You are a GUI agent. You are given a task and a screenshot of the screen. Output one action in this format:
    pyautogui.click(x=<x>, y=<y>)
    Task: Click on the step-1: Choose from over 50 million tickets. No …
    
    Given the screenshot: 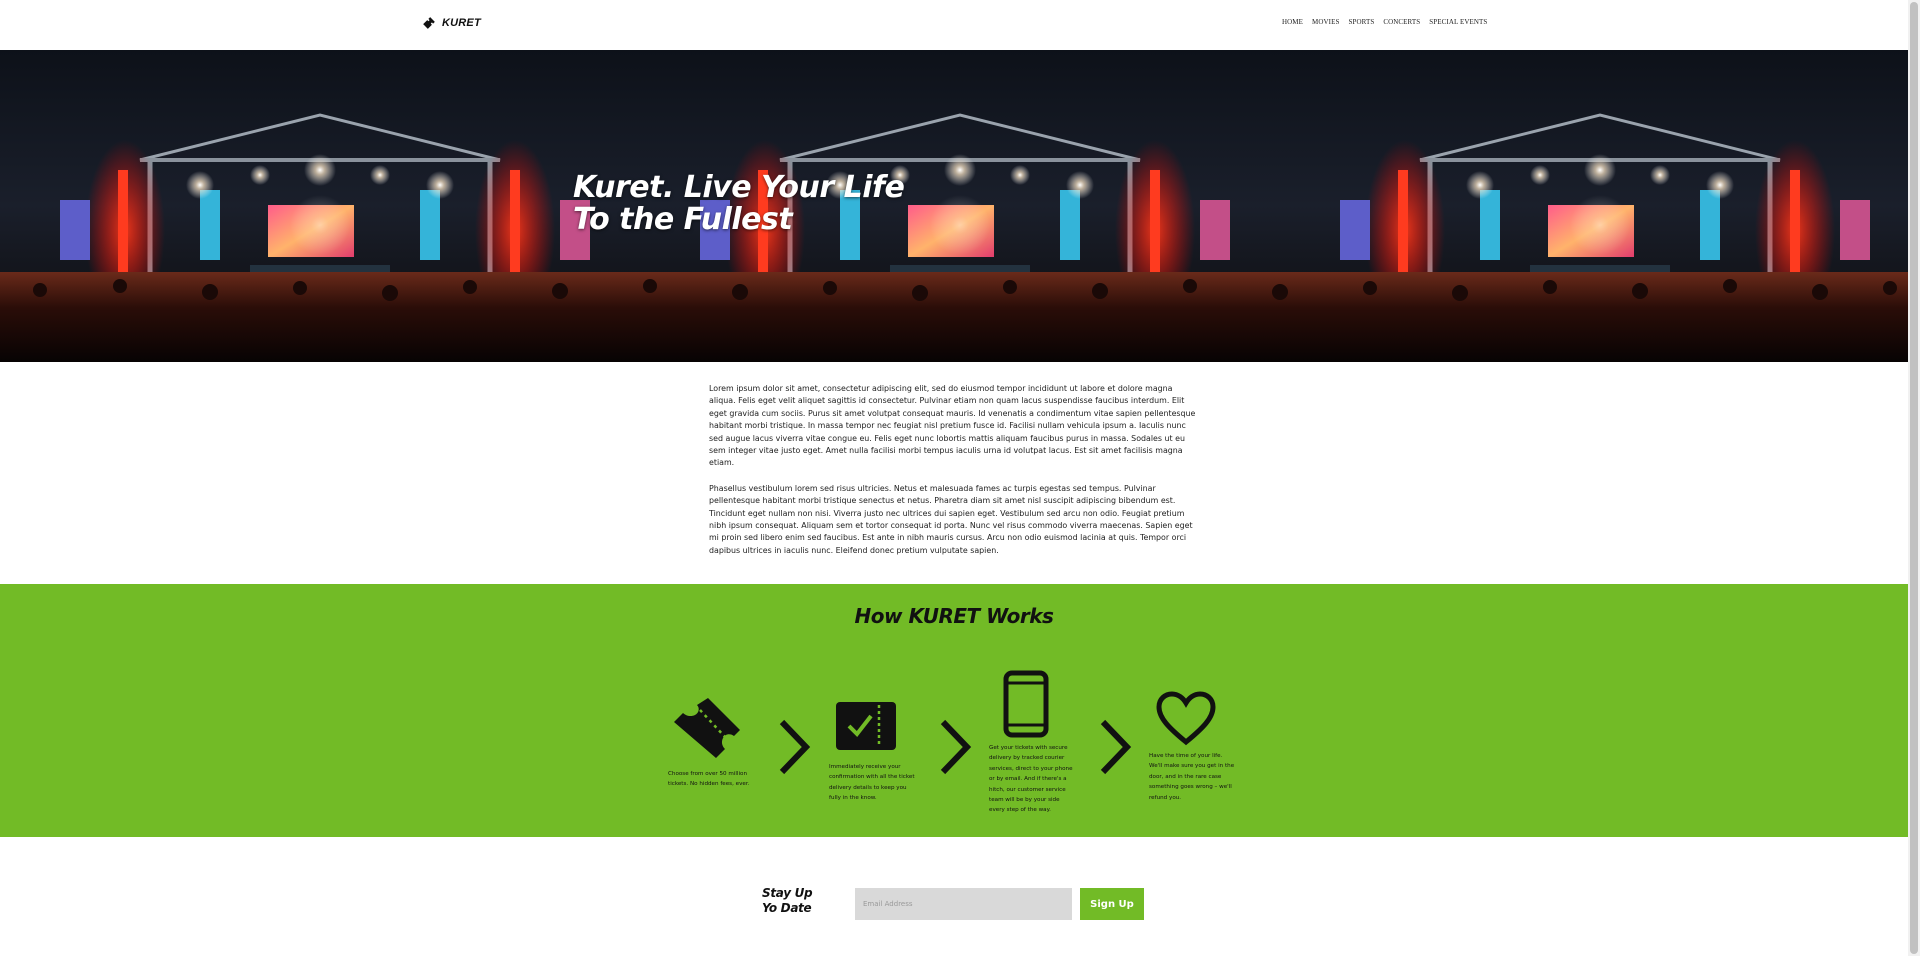 What is the action you would take?
    pyautogui.click(x=712, y=743)
    